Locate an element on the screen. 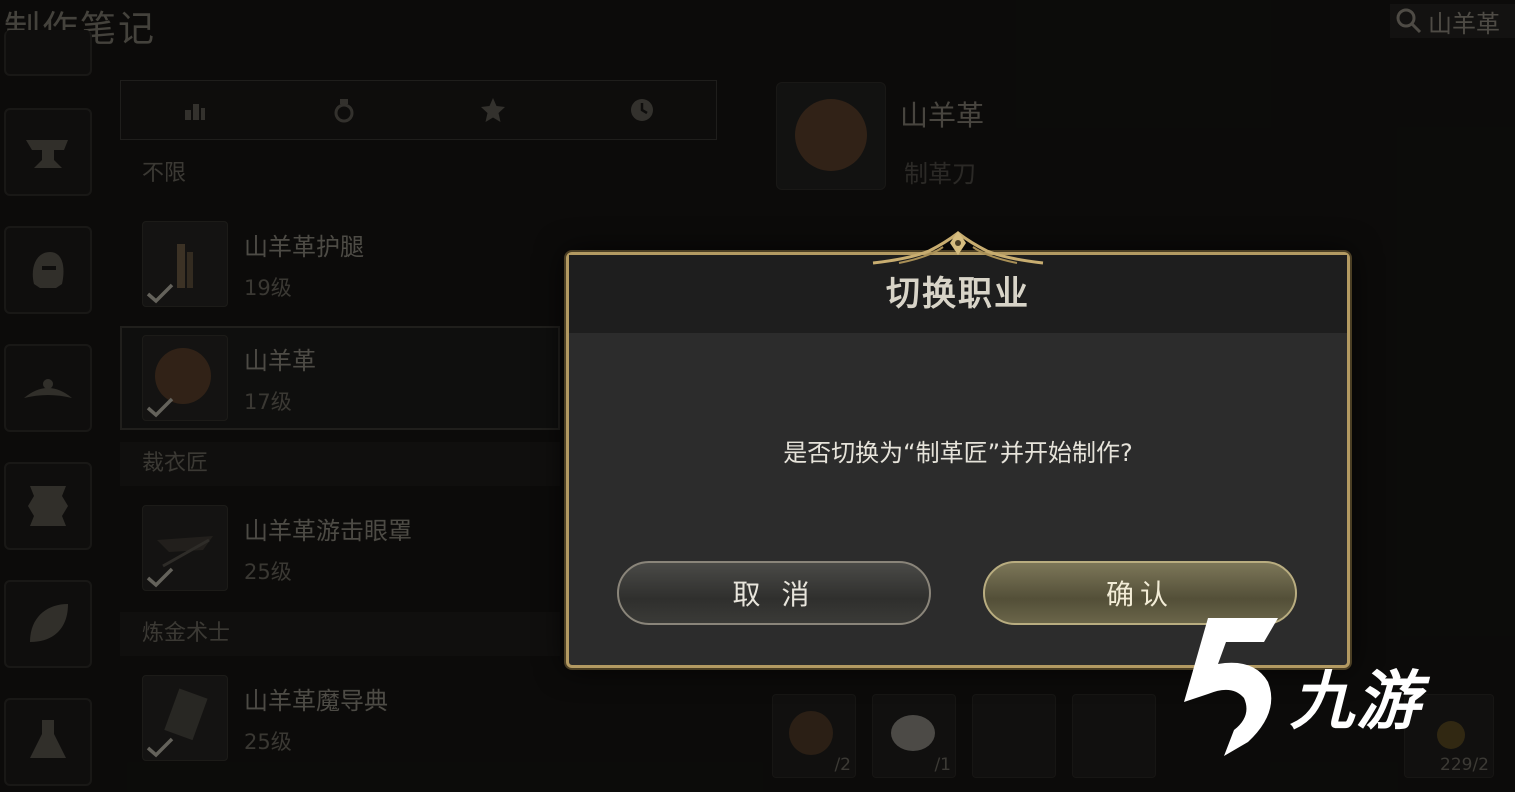  watermark-text: 九游 is located at coordinates (1356, 702).